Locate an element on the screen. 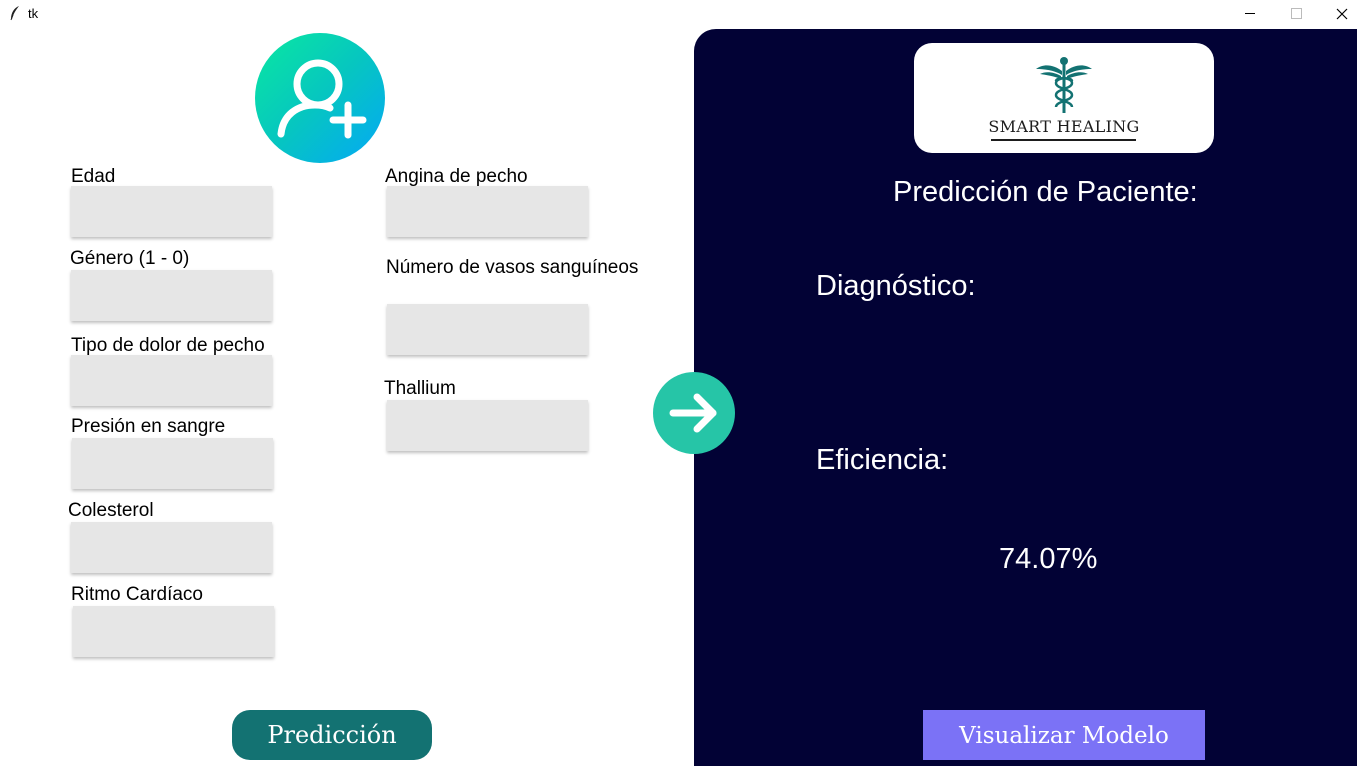 Image resolution: width=1357 pixels, height=766 pixels. edad-label: Edad is located at coordinates (93, 176).